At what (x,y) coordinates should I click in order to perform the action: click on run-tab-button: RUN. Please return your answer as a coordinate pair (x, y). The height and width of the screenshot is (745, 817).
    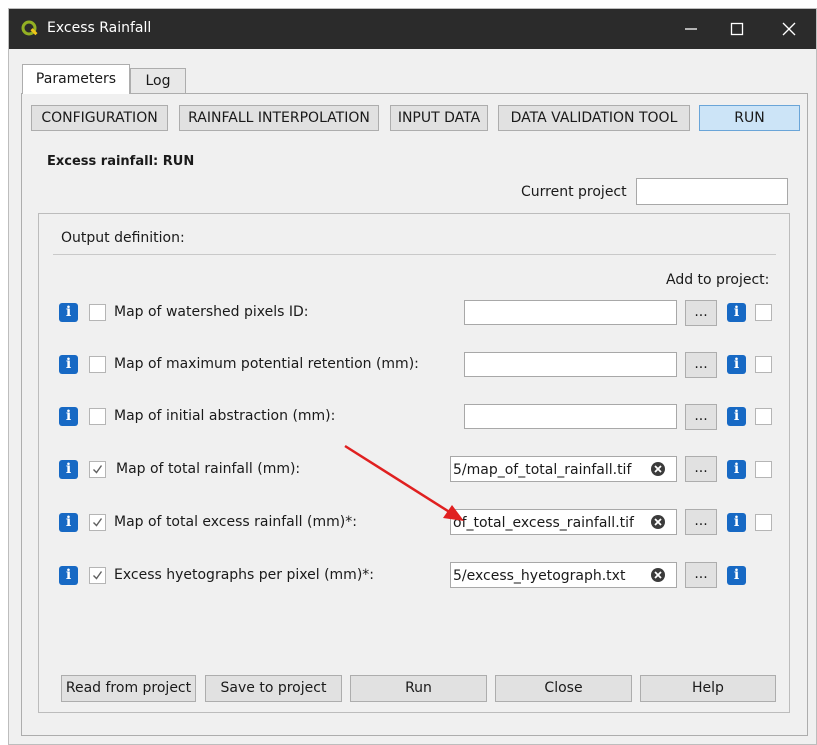
    Looking at the image, I should click on (749, 118).